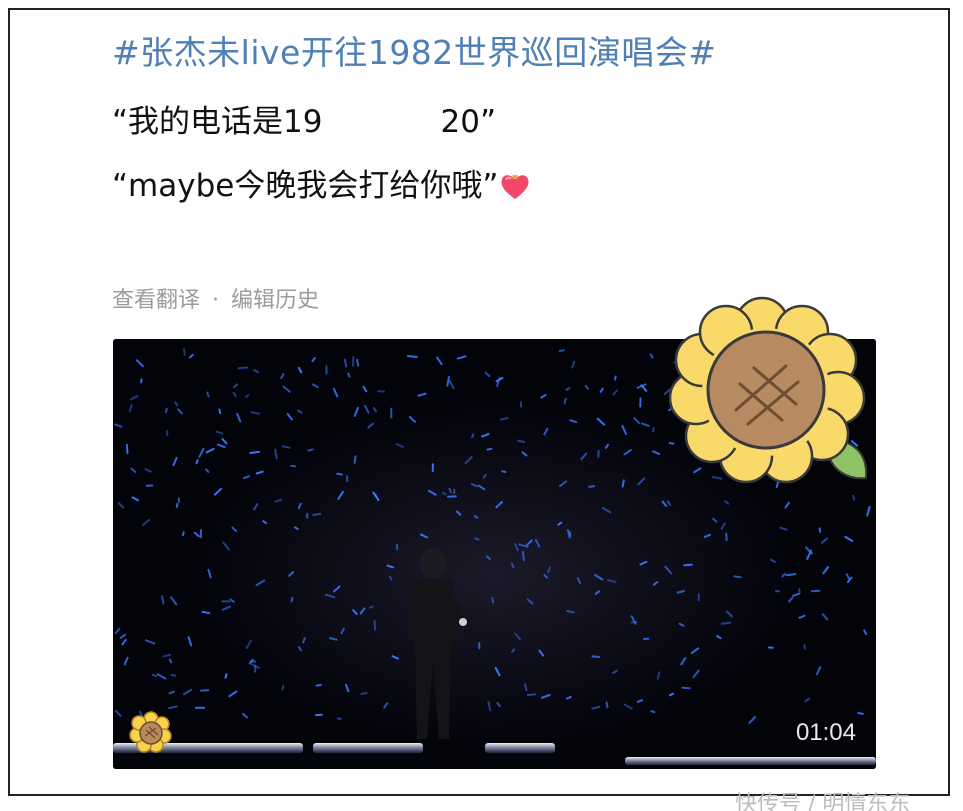 This screenshot has height=811, width=963. Describe the element at coordinates (217, 122) in the screenshot. I see `post-text-line-1-prefix: “我的电话是19` at that location.